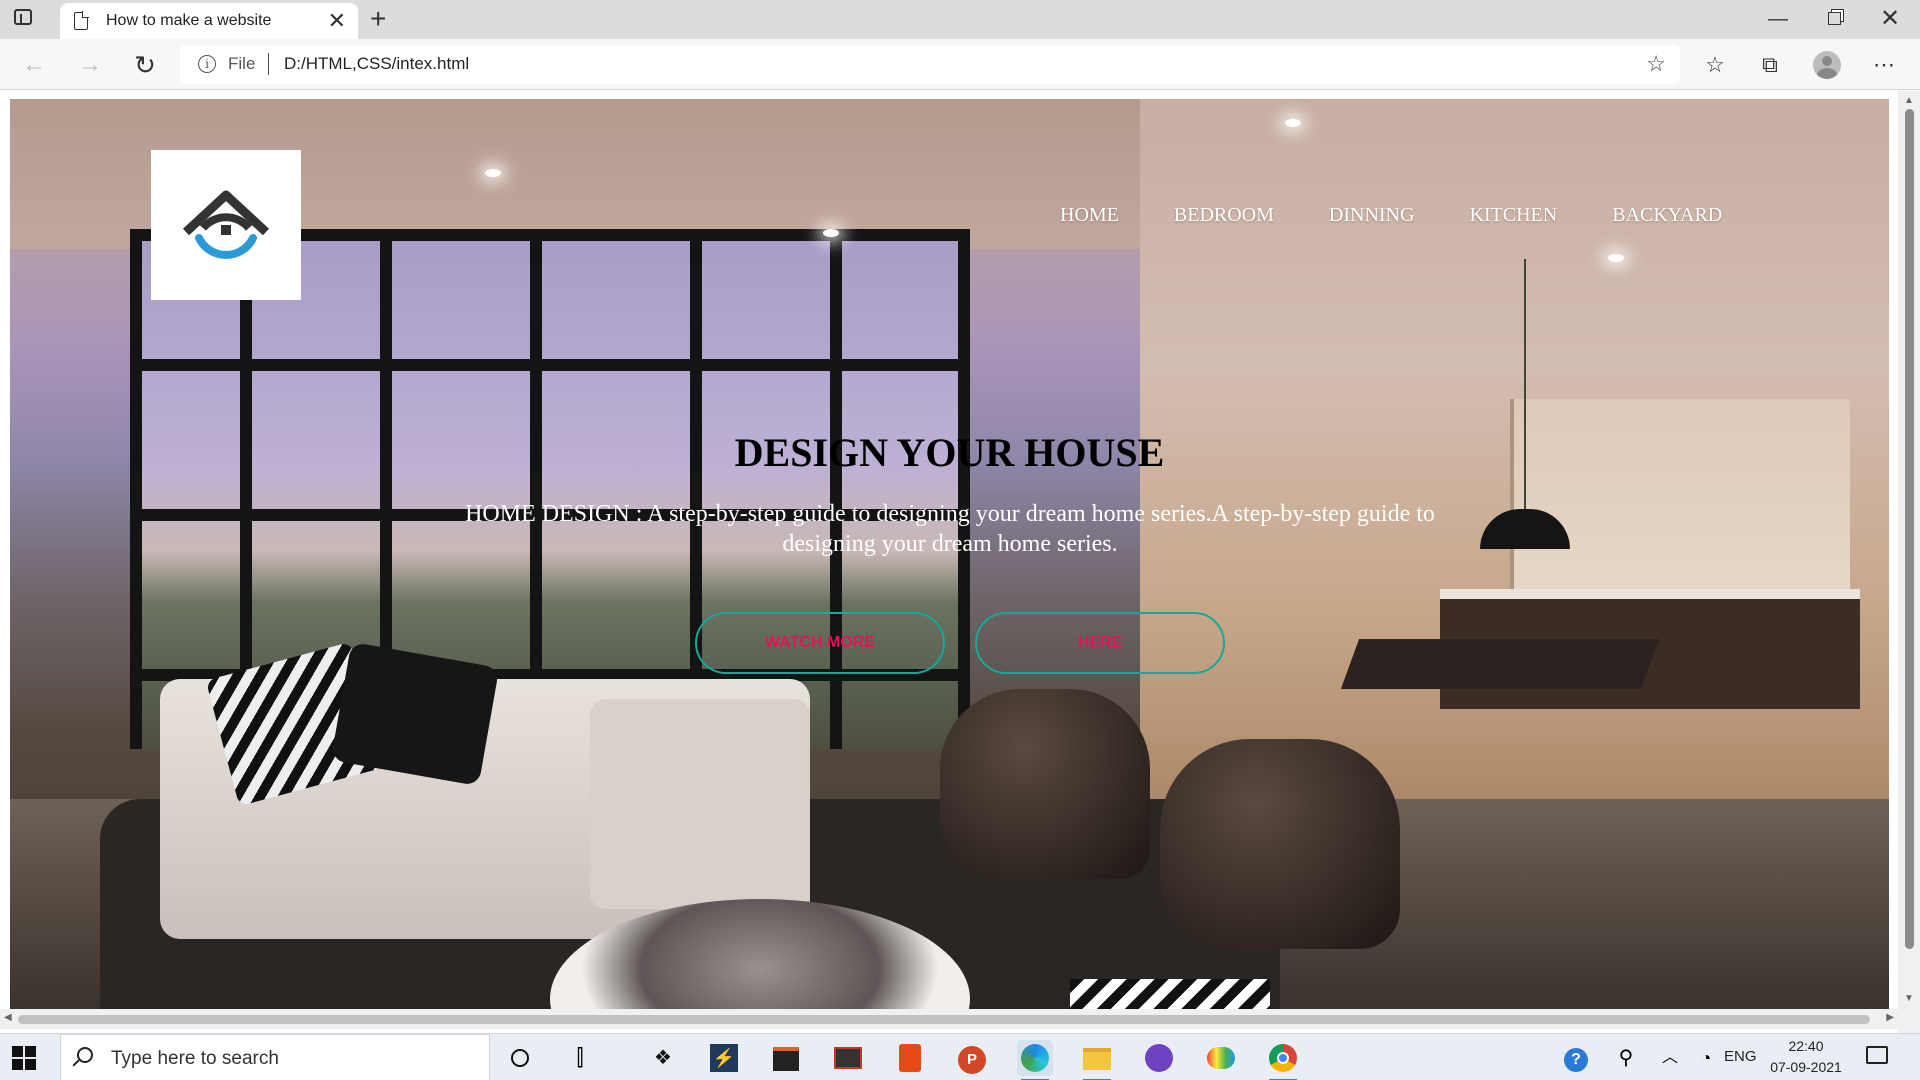  Describe the element at coordinates (1909, 100) in the screenshot. I see `scroll-up-icon: ▲` at that location.